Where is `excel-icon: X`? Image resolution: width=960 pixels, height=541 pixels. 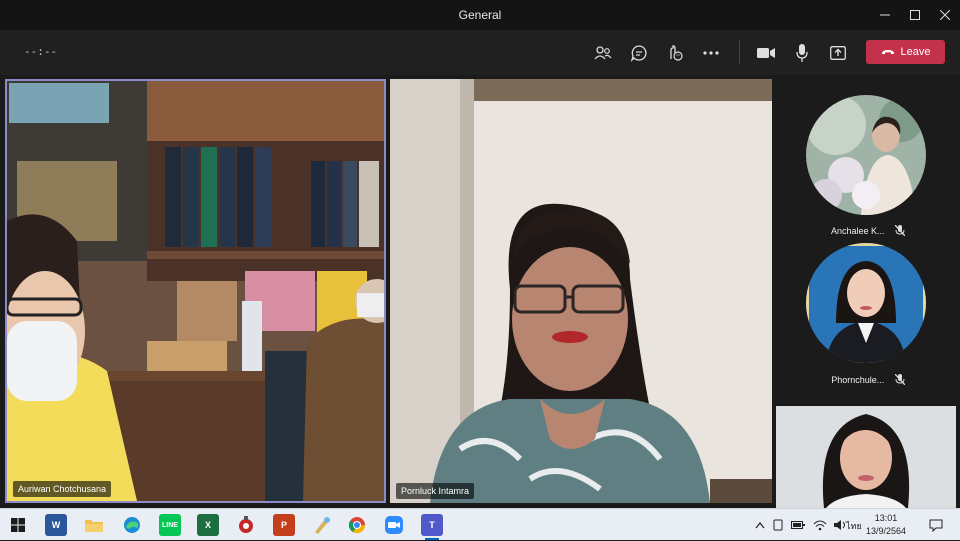 excel-icon: X is located at coordinates (207, 525).